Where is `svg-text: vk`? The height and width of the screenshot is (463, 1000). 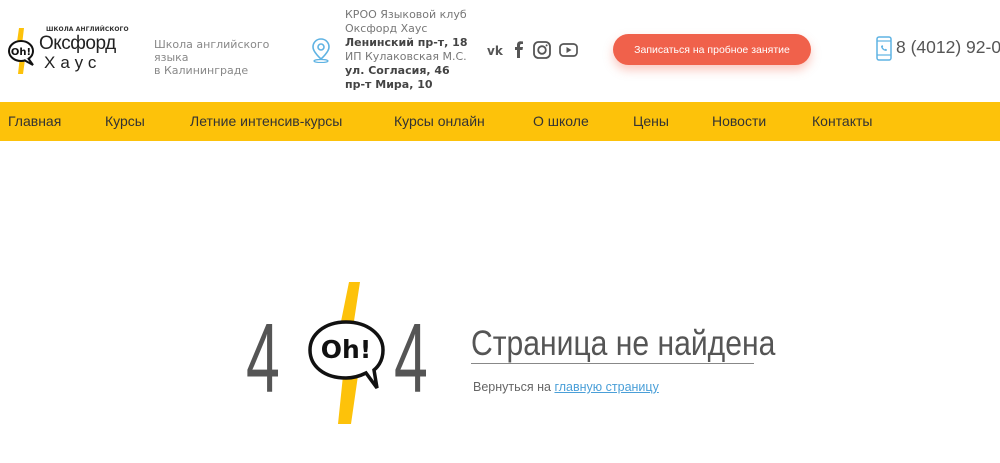 svg-text: vk is located at coordinates (495, 51).